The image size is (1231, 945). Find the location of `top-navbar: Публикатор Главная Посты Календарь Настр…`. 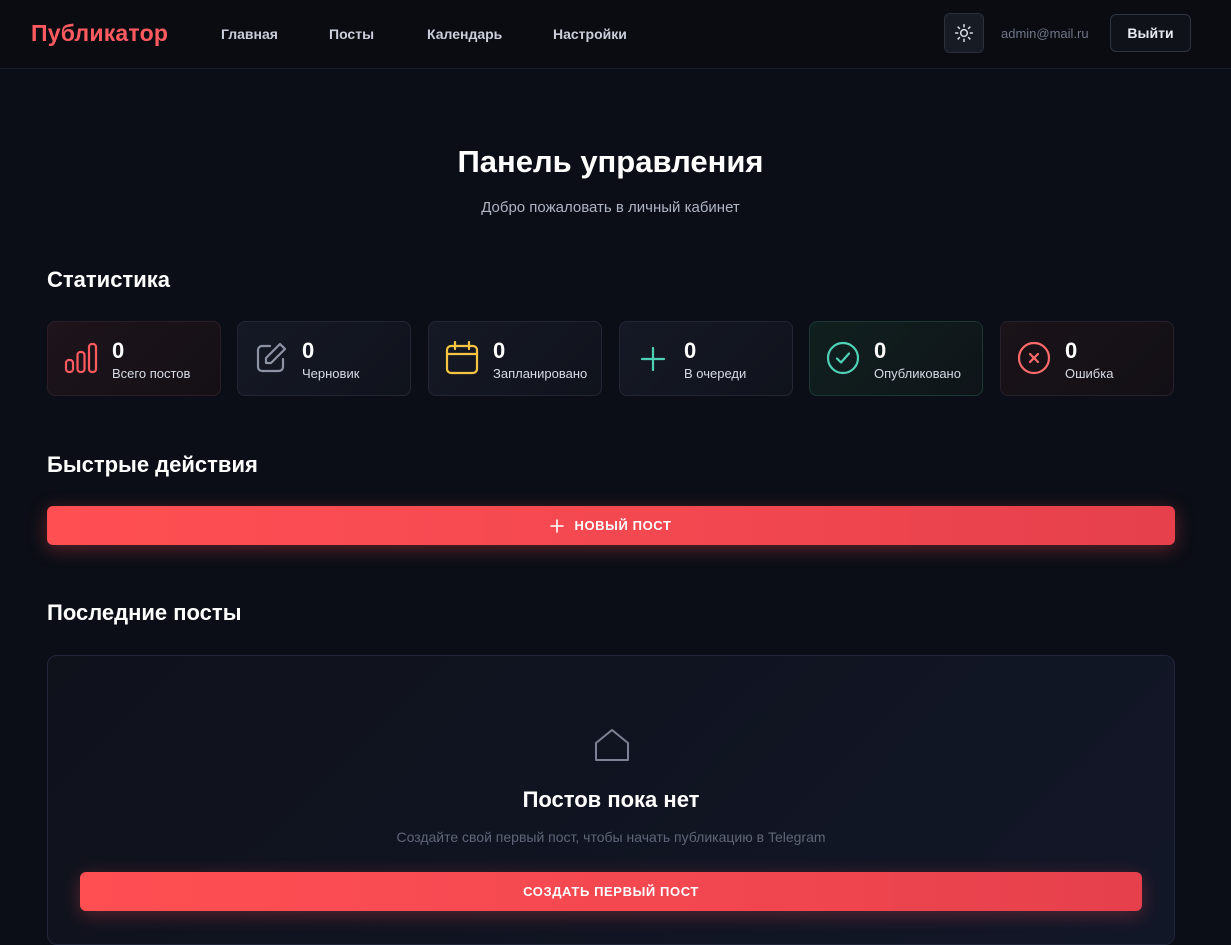

top-navbar: Публикатор Главная Посты Календарь Настр… is located at coordinates (615, 34).